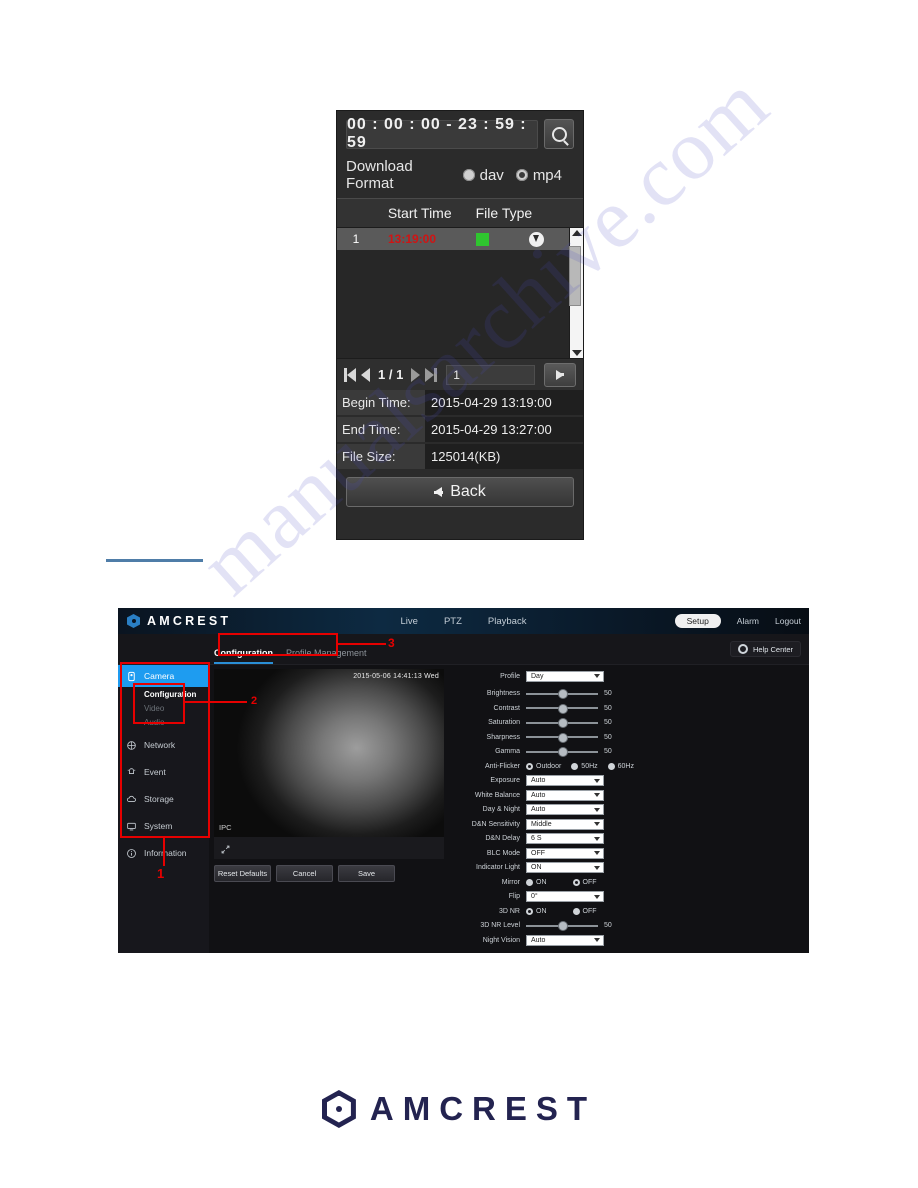 The height and width of the screenshot is (1188, 918). Describe the element at coordinates (503, 853) in the screenshot. I see `label-blc-mode: BLC Mode` at that location.